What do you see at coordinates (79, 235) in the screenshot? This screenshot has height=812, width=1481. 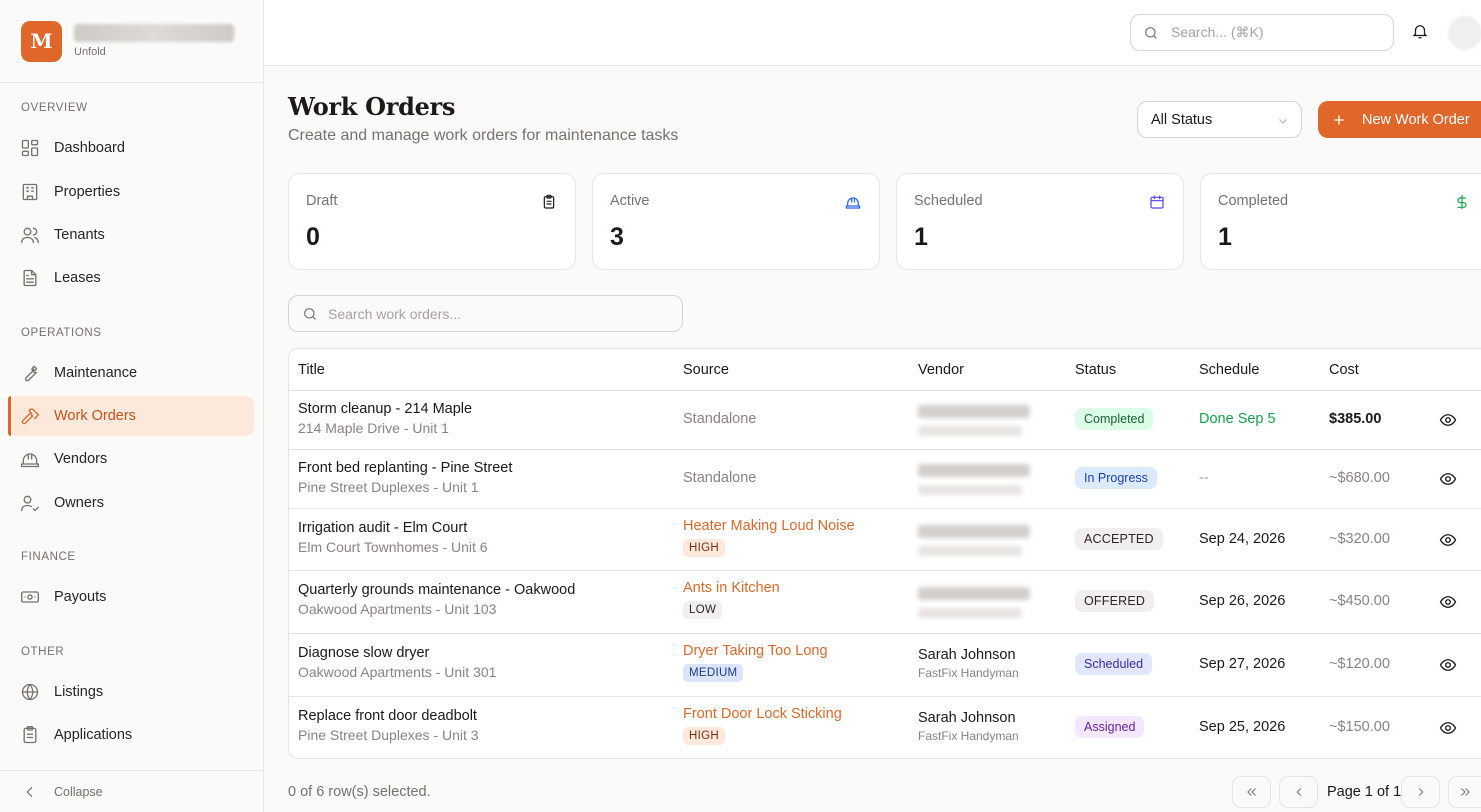 I see `sidebar-item-label: Tenants` at bounding box center [79, 235].